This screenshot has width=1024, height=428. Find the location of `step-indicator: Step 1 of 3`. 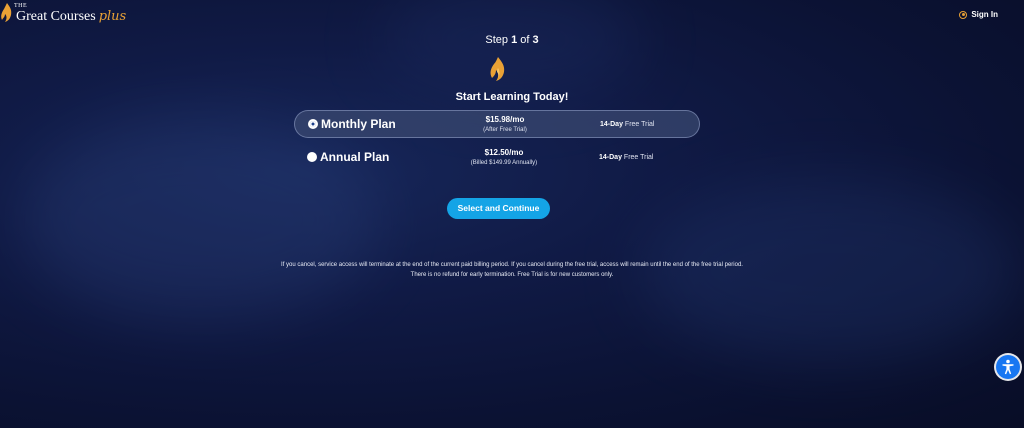

step-indicator: Step 1 of 3 is located at coordinates (512, 40).